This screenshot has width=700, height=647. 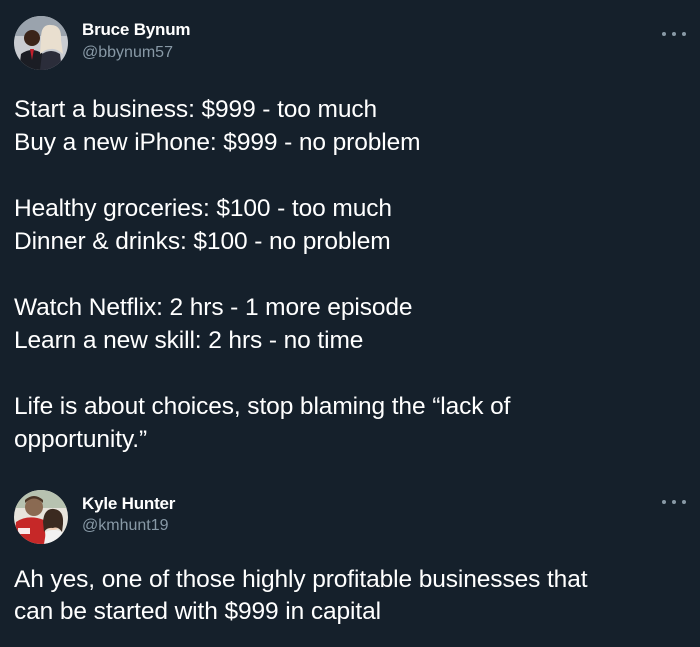 I want to click on tweet-line: can be started with $999 in capital, so click(x=197, y=611).